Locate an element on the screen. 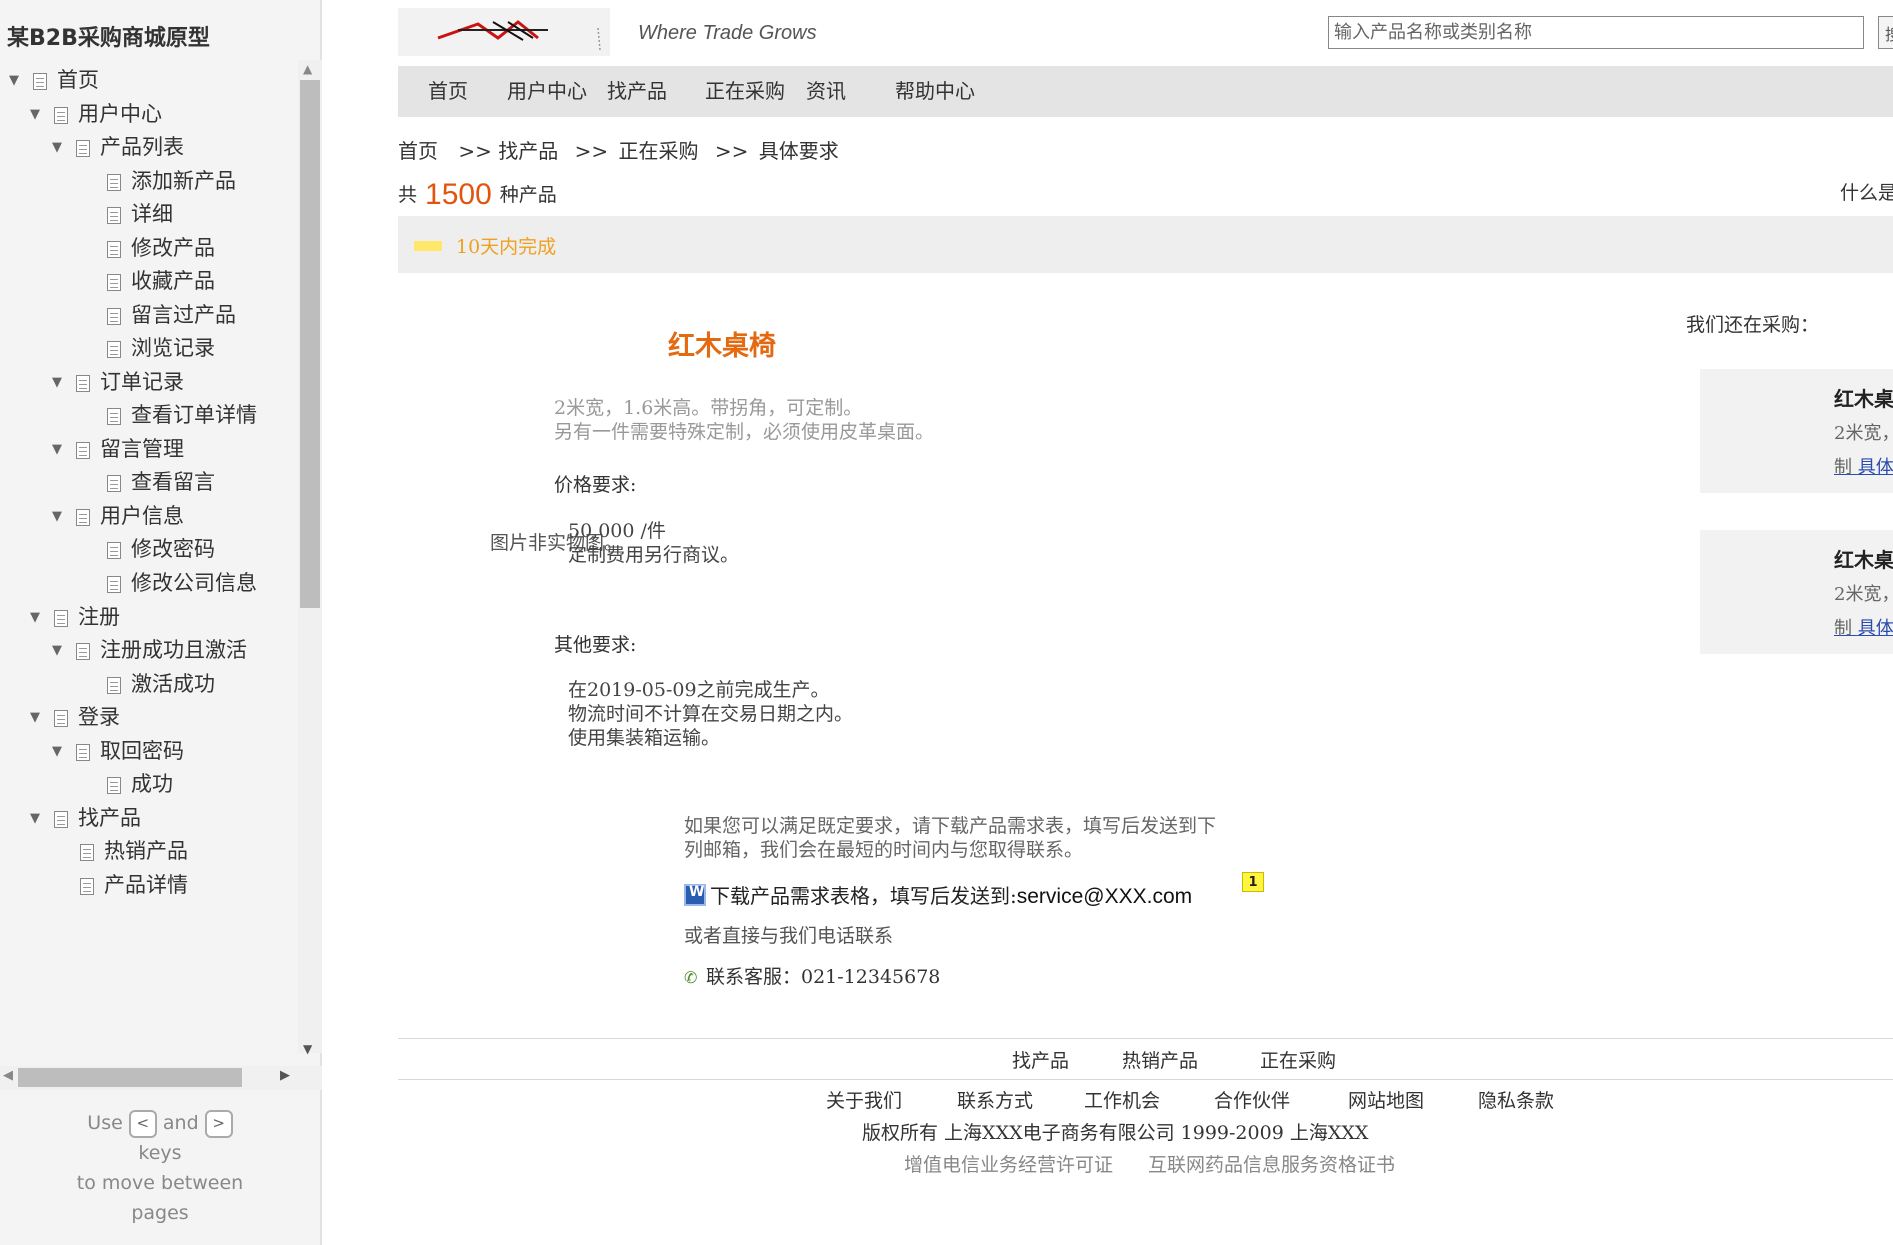  phone-contact-note: 或者直接与我们电话联系 is located at coordinates (789, 936).